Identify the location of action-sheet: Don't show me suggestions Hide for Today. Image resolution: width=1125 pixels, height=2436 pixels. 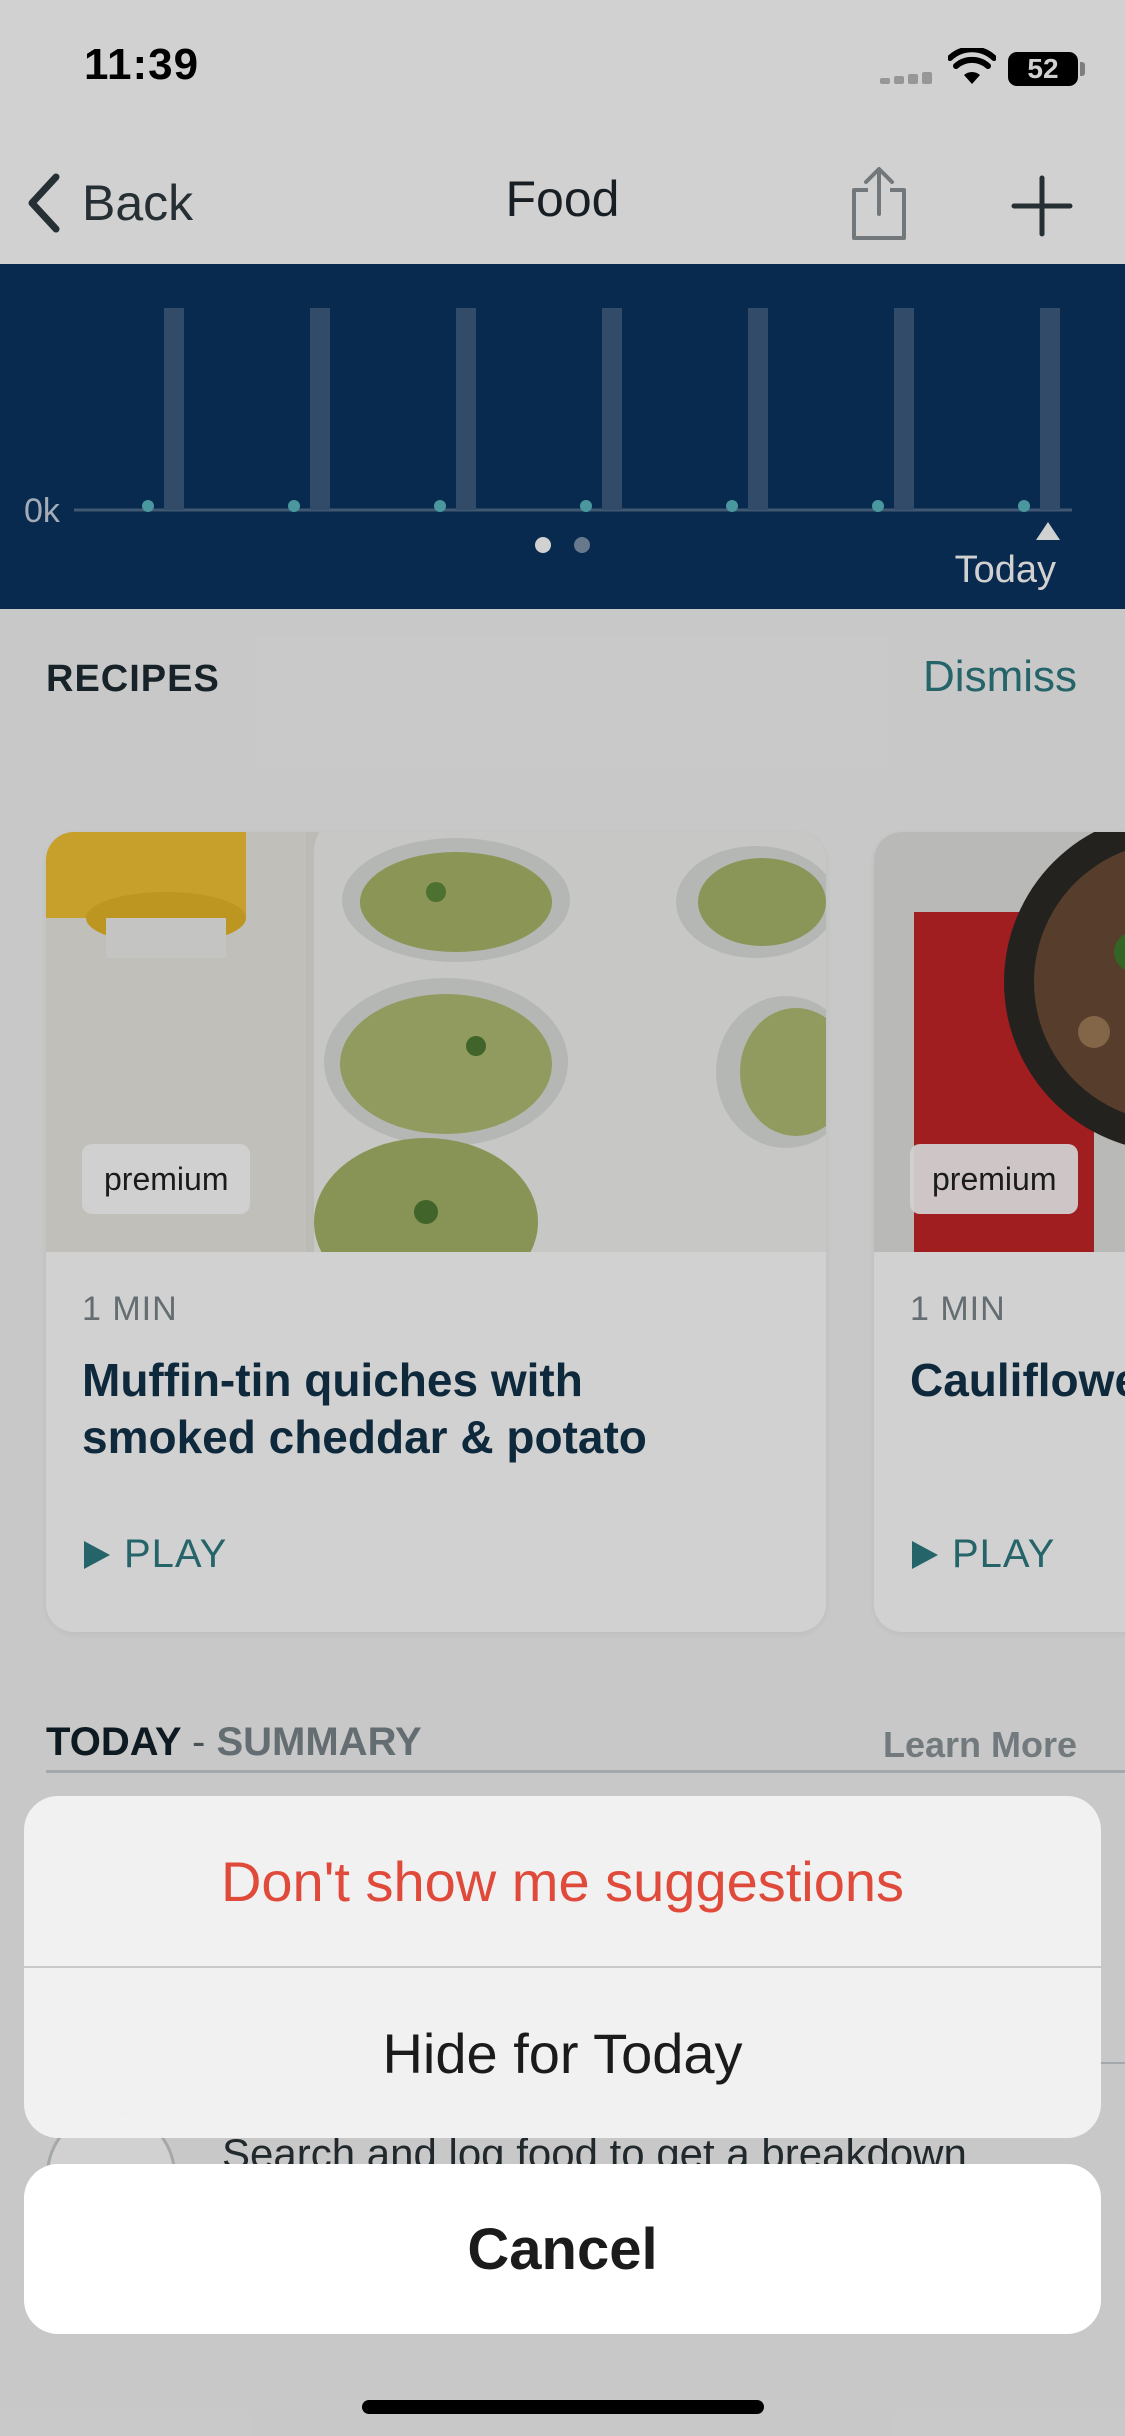
(562, 1967).